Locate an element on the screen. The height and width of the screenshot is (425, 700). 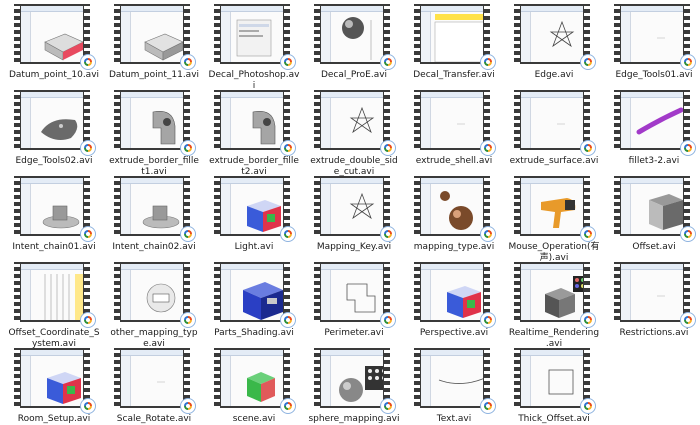
file-item: Restrictions.avi is located at coordinates (654, 300).